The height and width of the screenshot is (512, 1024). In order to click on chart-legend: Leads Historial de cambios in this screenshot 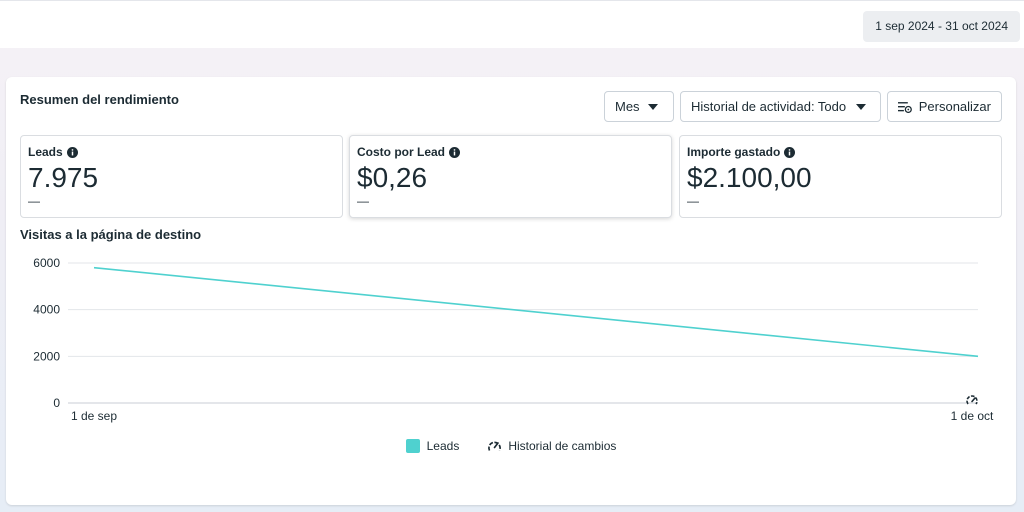, I will do `click(511, 446)`.